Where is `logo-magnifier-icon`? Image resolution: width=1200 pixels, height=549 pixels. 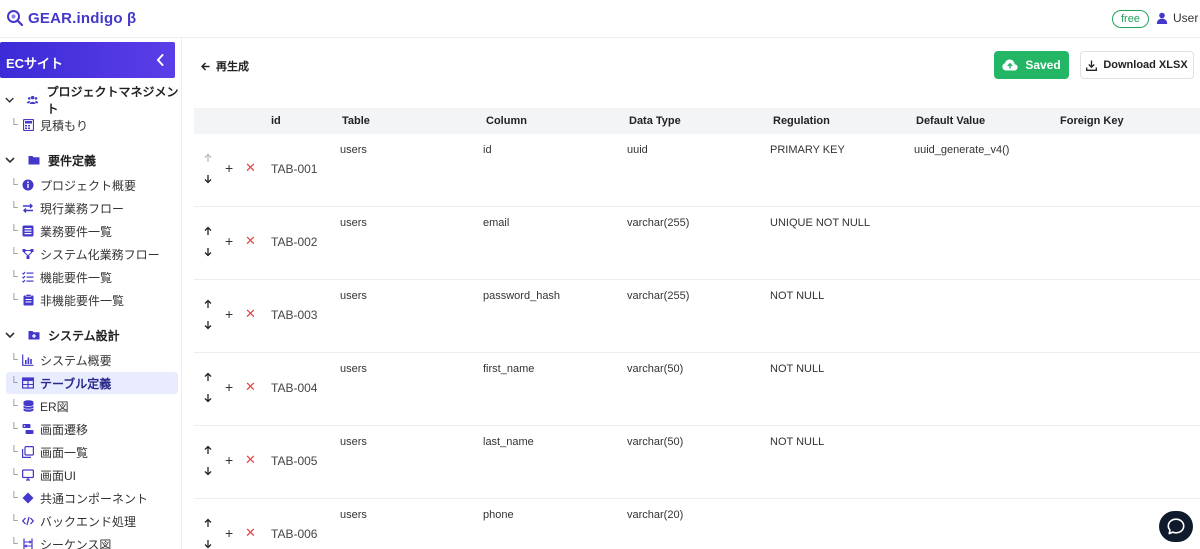
logo-magnifier-icon is located at coordinates (15, 18).